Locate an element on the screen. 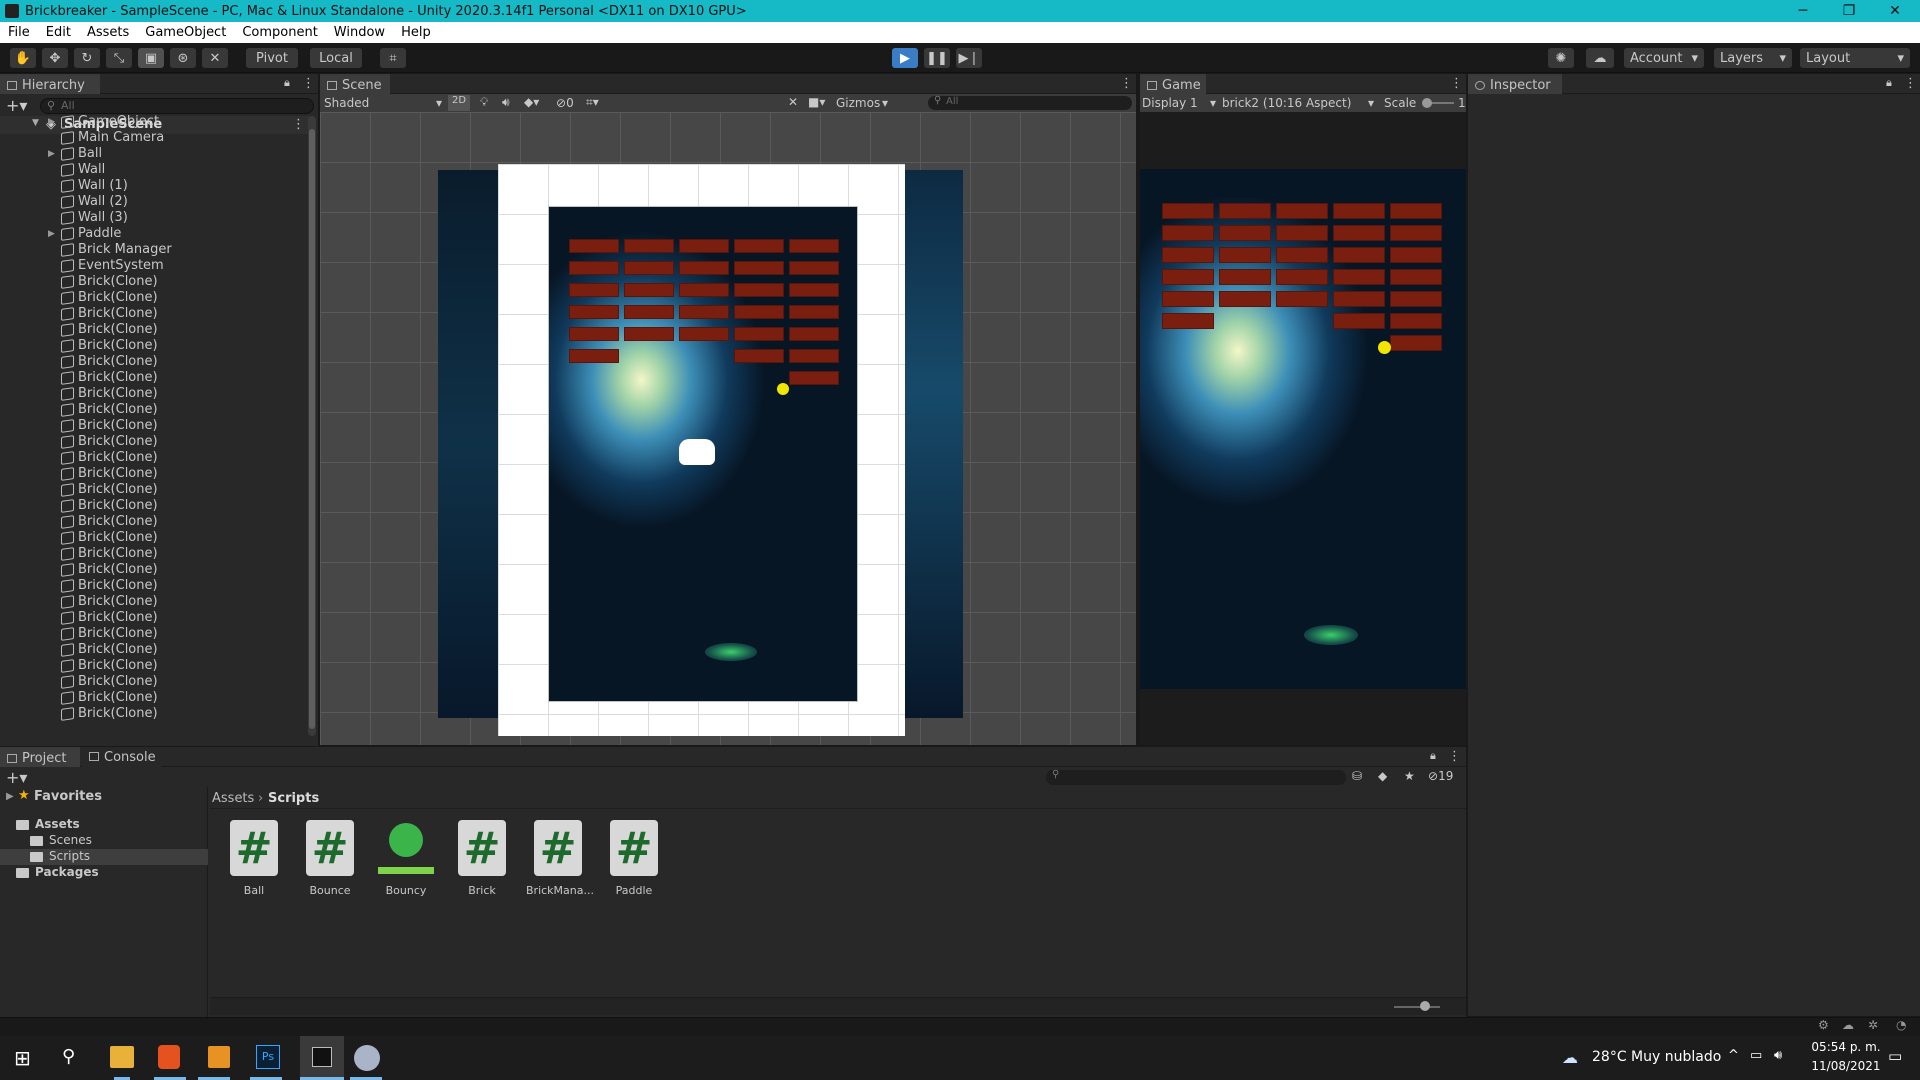 This screenshot has width=1920, height=1080. cloud-icon: ☁ is located at coordinates (1600, 58).